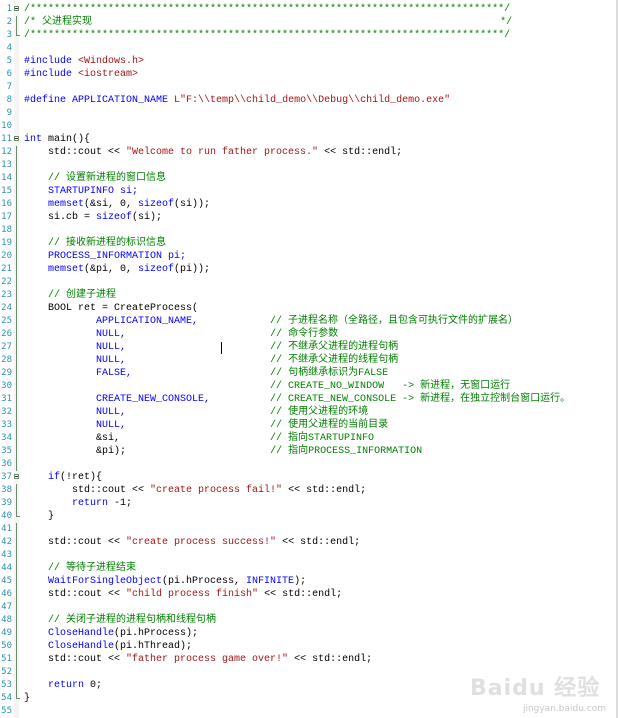  Describe the element at coordinates (309, 568) in the screenshot. I see `code-line: 44 // 等待子进程结束` at that location.